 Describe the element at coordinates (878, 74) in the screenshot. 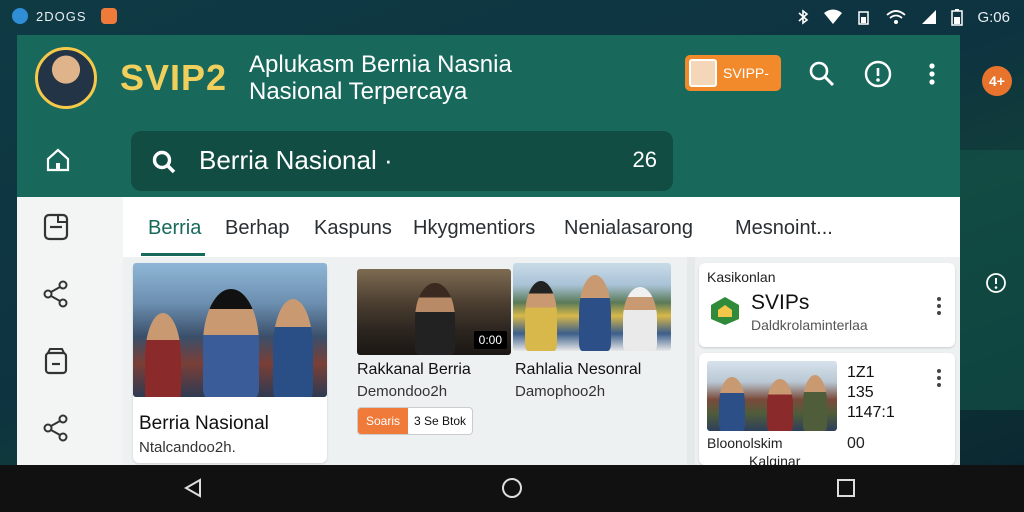

I see `info-icon` at that location.